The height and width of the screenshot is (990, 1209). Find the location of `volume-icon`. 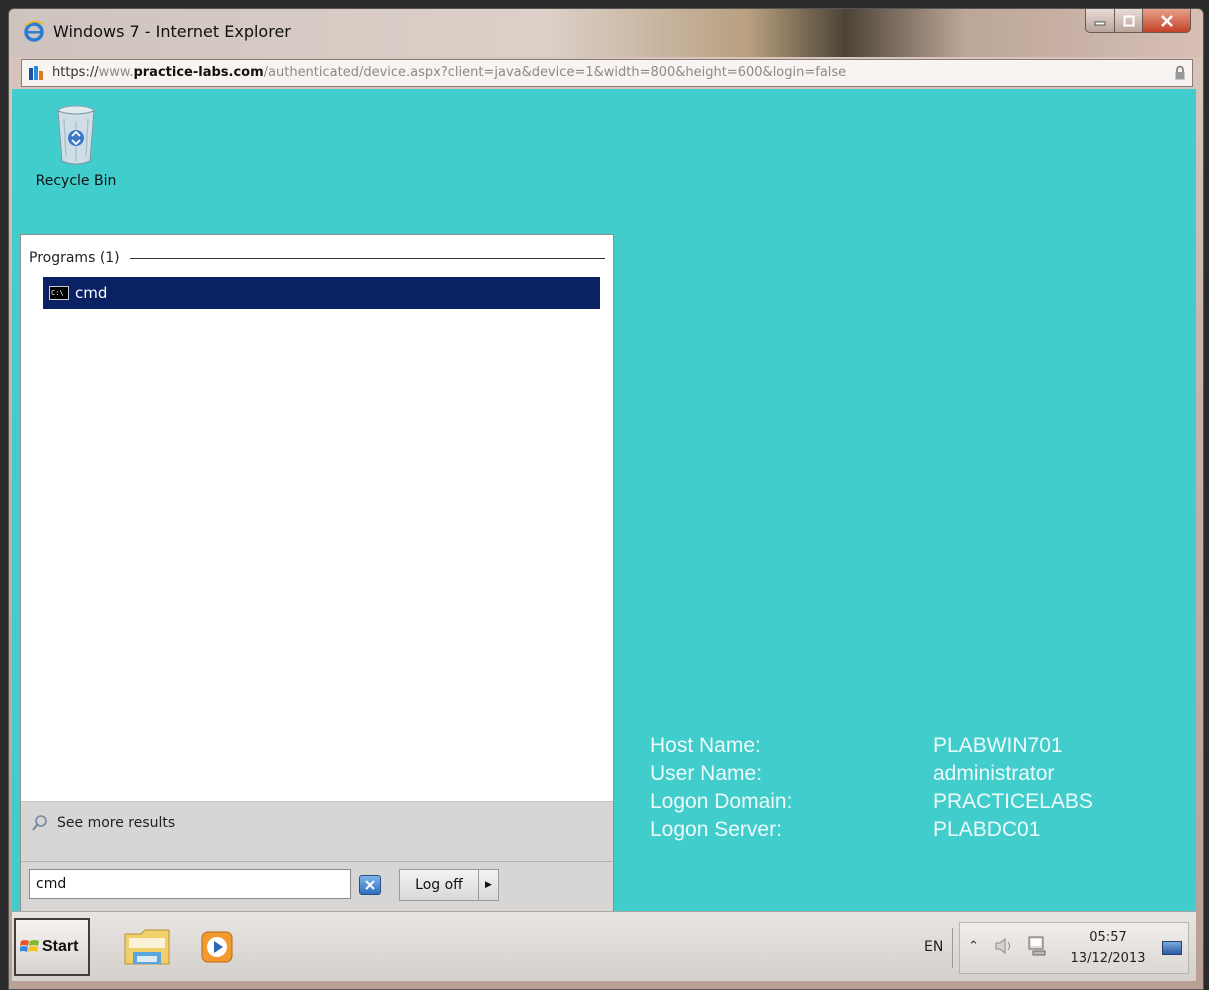

volume-icon is located at coordinates (1004, 946).